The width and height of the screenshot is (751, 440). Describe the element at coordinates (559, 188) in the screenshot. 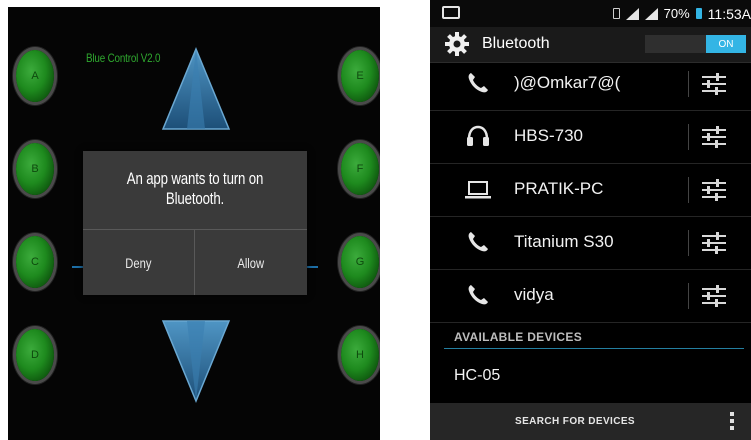

I see `device-name: PRATIK-PC` at that location.